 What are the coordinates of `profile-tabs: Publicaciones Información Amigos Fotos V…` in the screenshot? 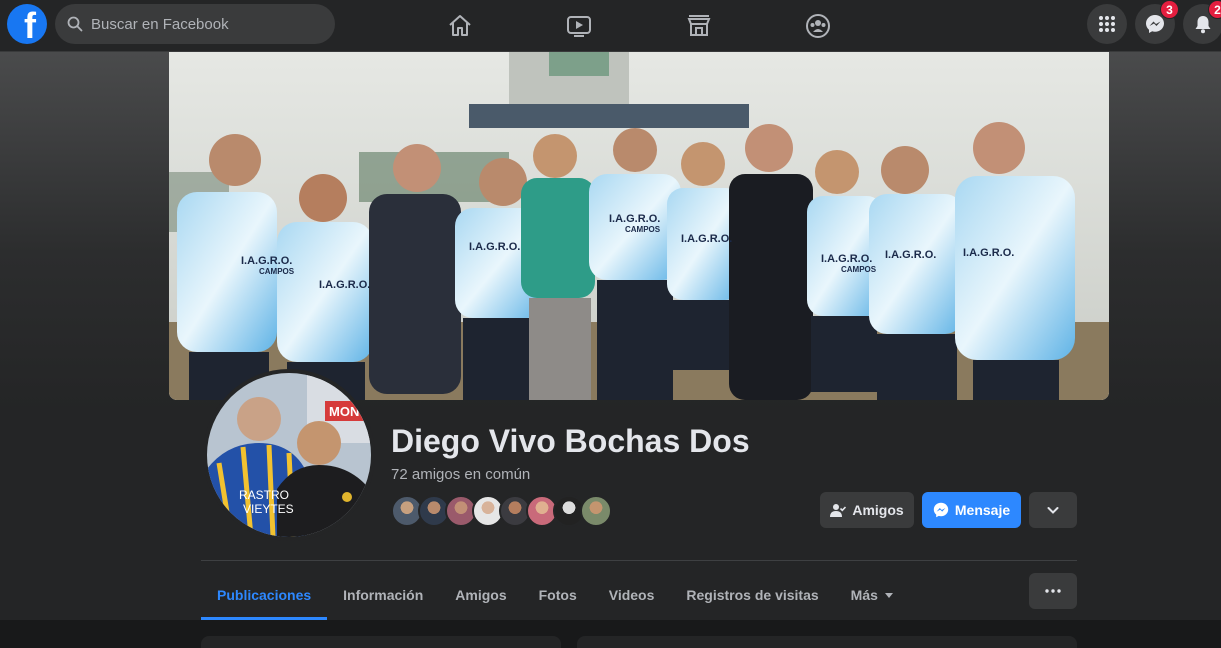 It's located at (555, 595).